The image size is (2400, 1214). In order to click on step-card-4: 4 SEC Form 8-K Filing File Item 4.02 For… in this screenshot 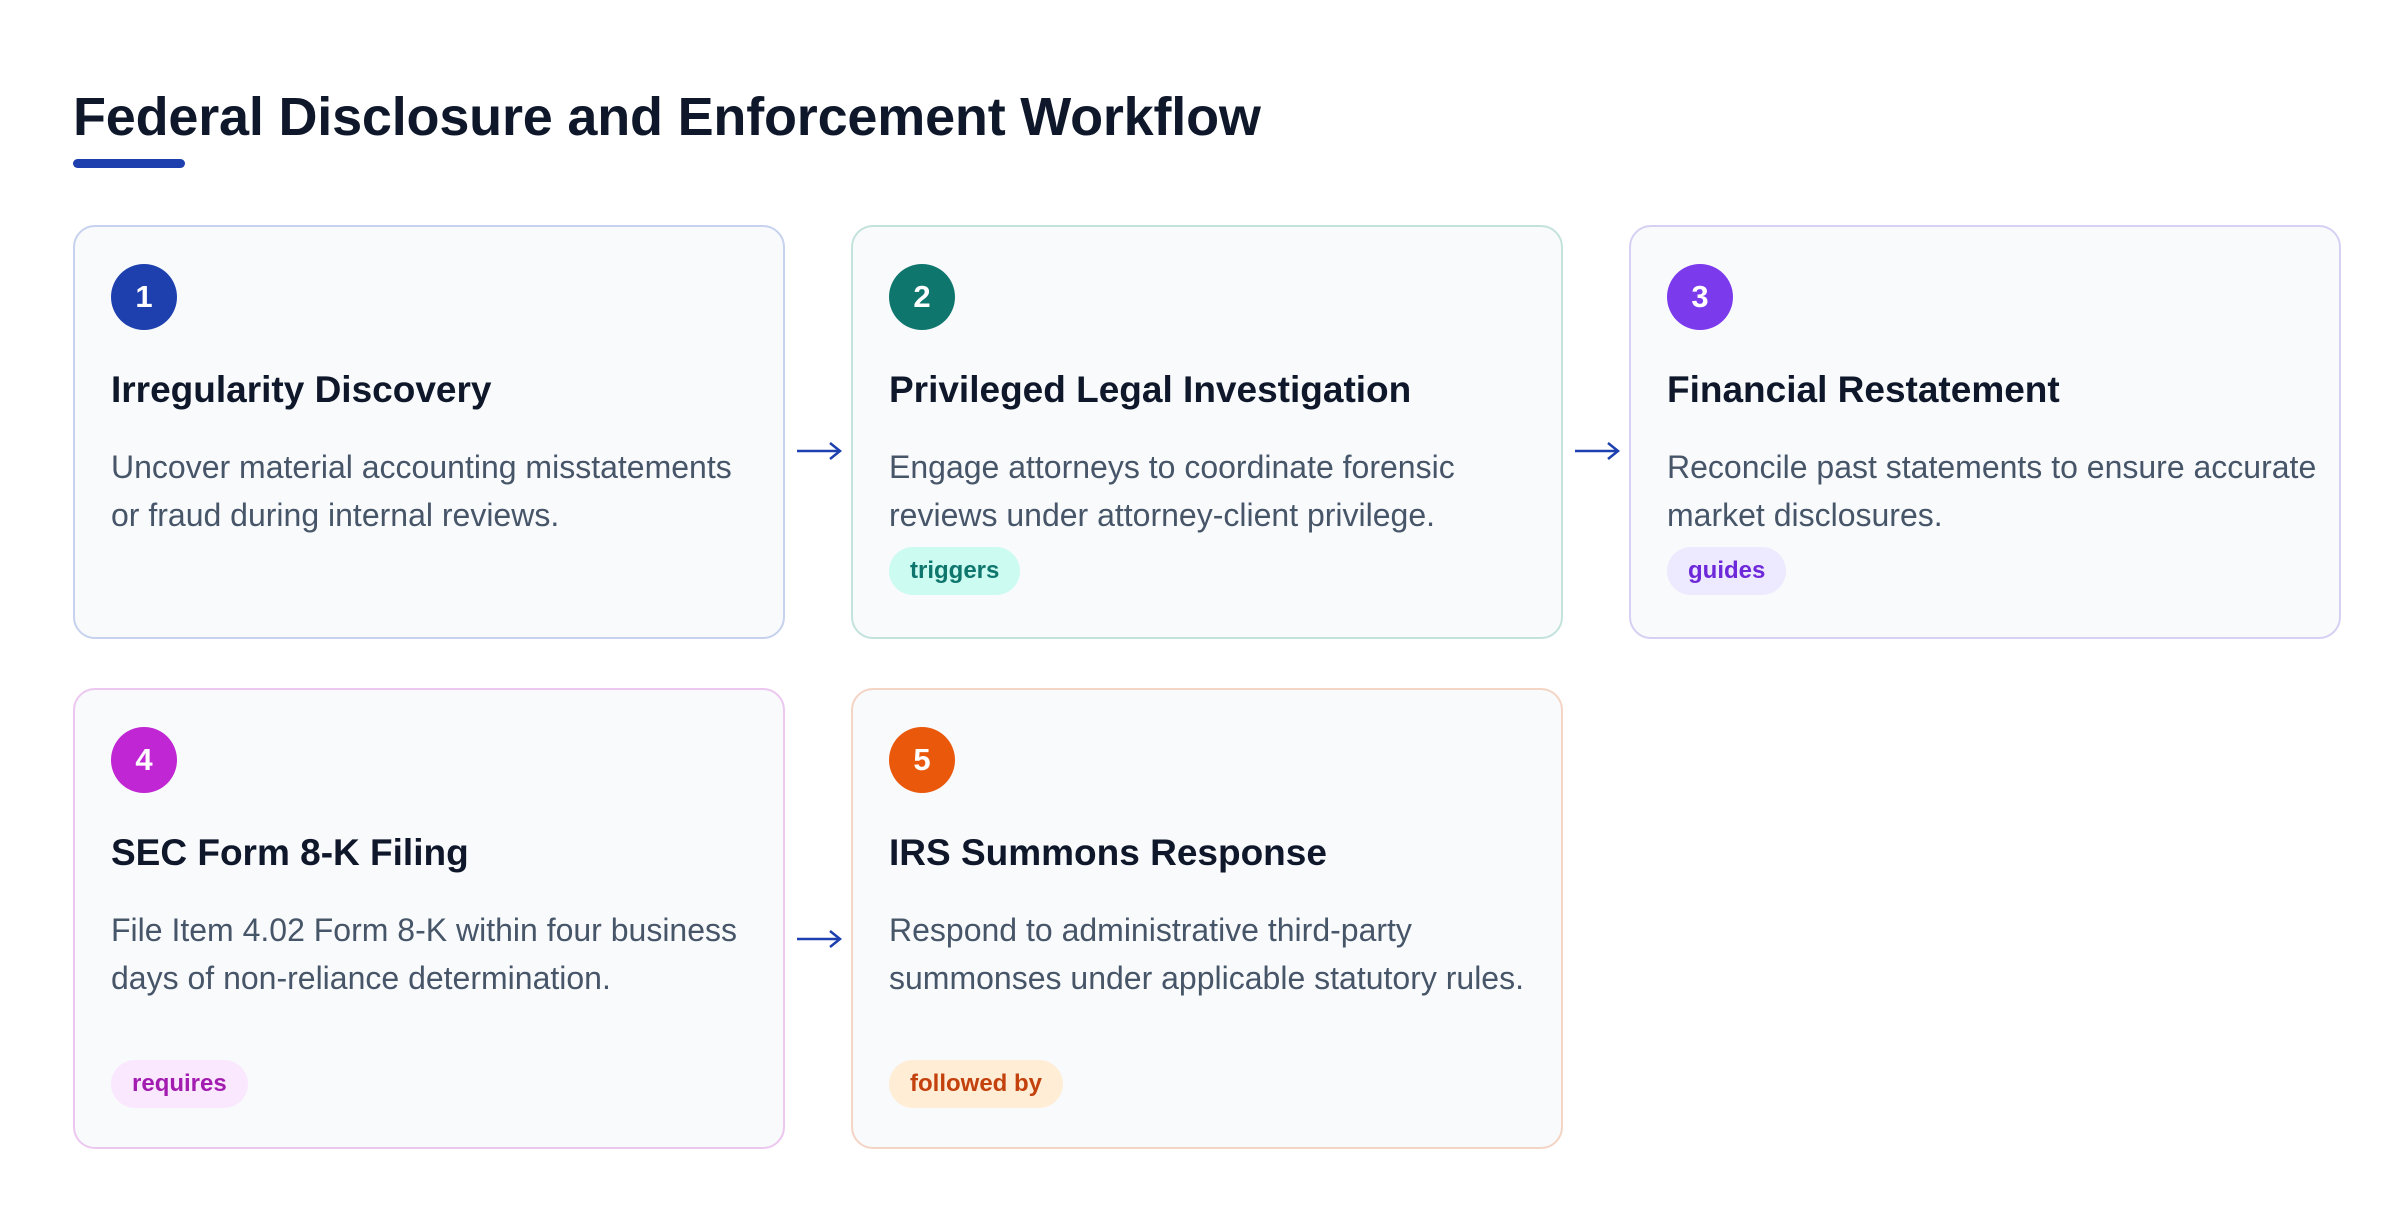, I will do `click(429, 918)`.